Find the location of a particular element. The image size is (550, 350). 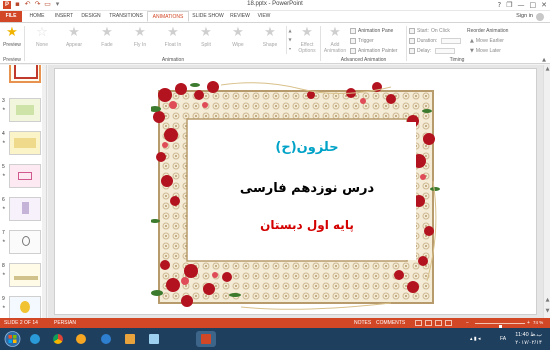

collapse-ribbon-icon: ▲ is located at coordinates (544, 60).